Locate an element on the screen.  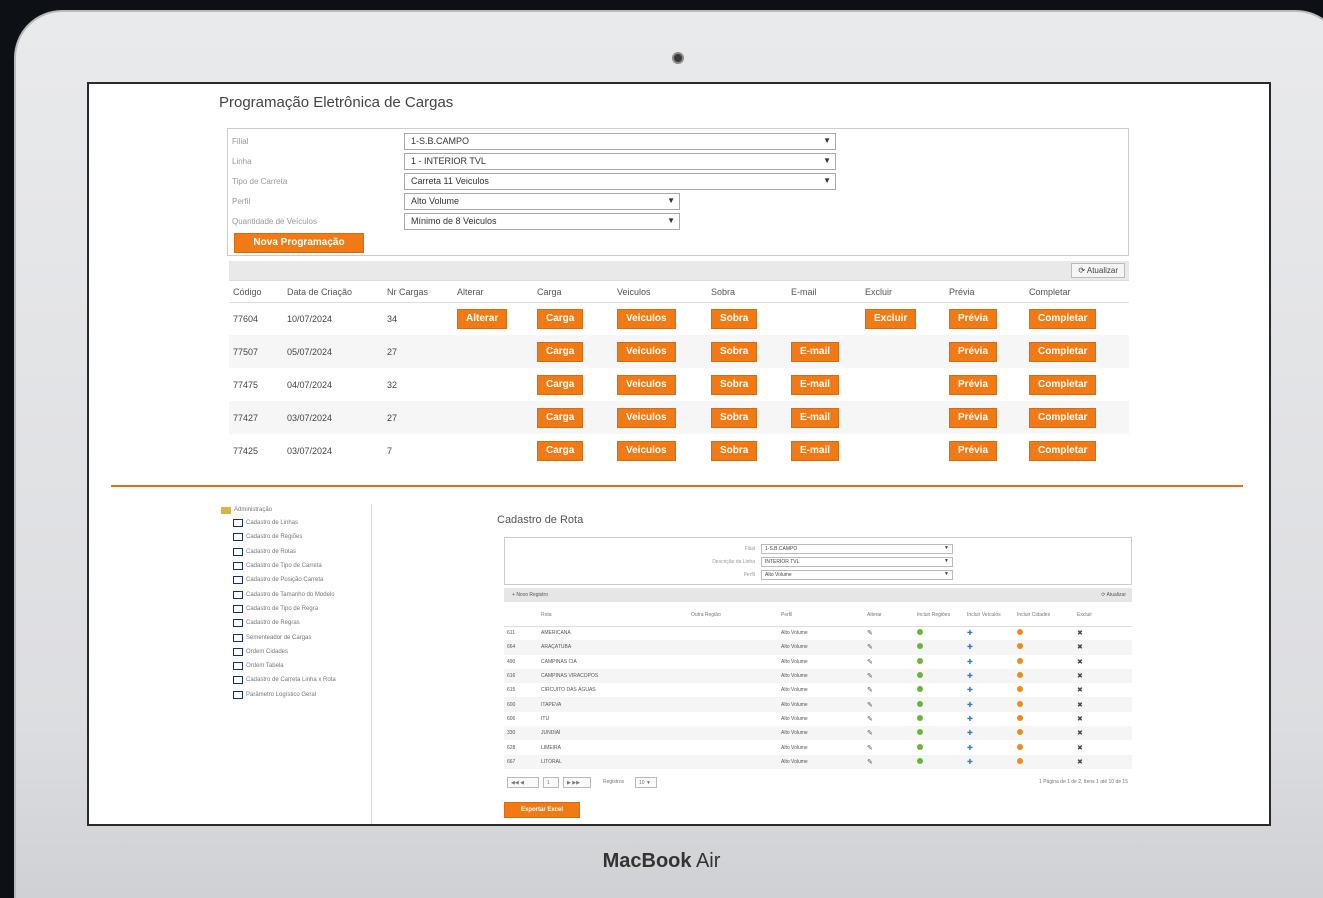
cad-perfil-select: Alto Volume ▼ is located at coordinates (857, 575).